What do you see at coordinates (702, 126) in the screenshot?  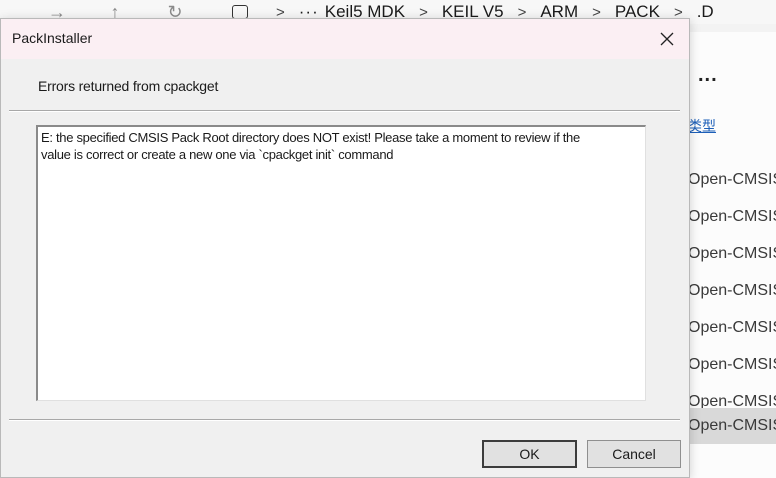 I see `type-column-header: 类型` at bounding box center [702, 126].